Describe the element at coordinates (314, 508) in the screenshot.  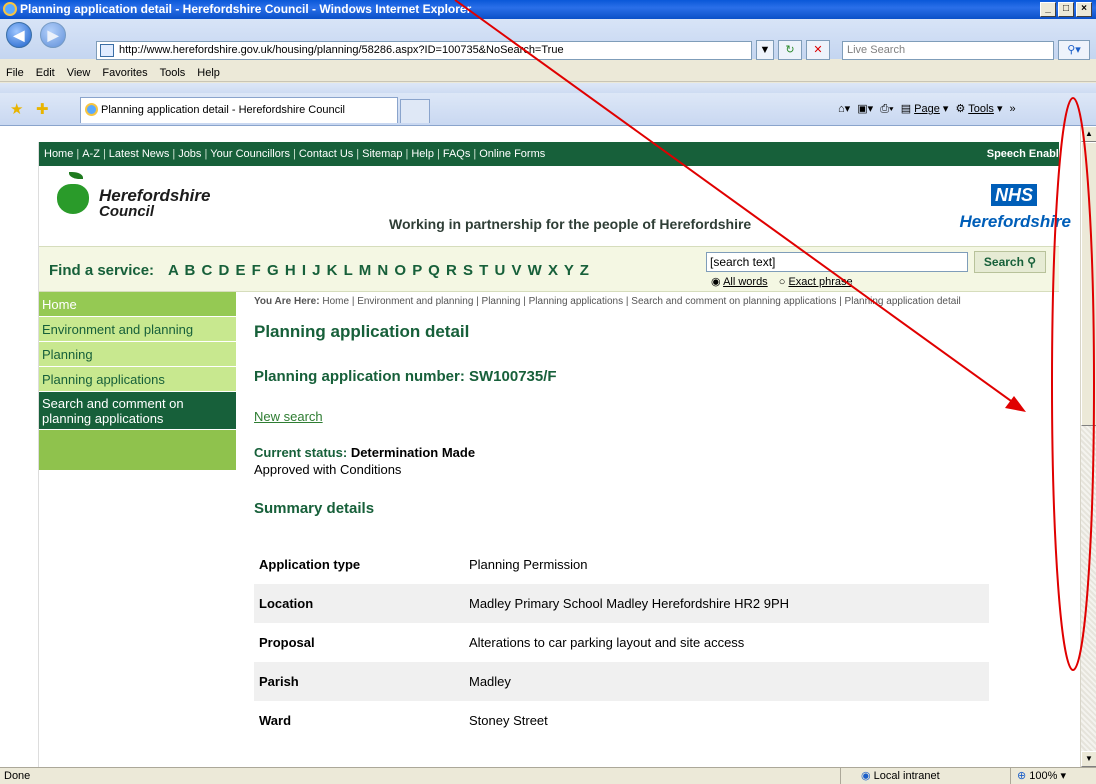
I see `summary-heading: Summary details` at that location.